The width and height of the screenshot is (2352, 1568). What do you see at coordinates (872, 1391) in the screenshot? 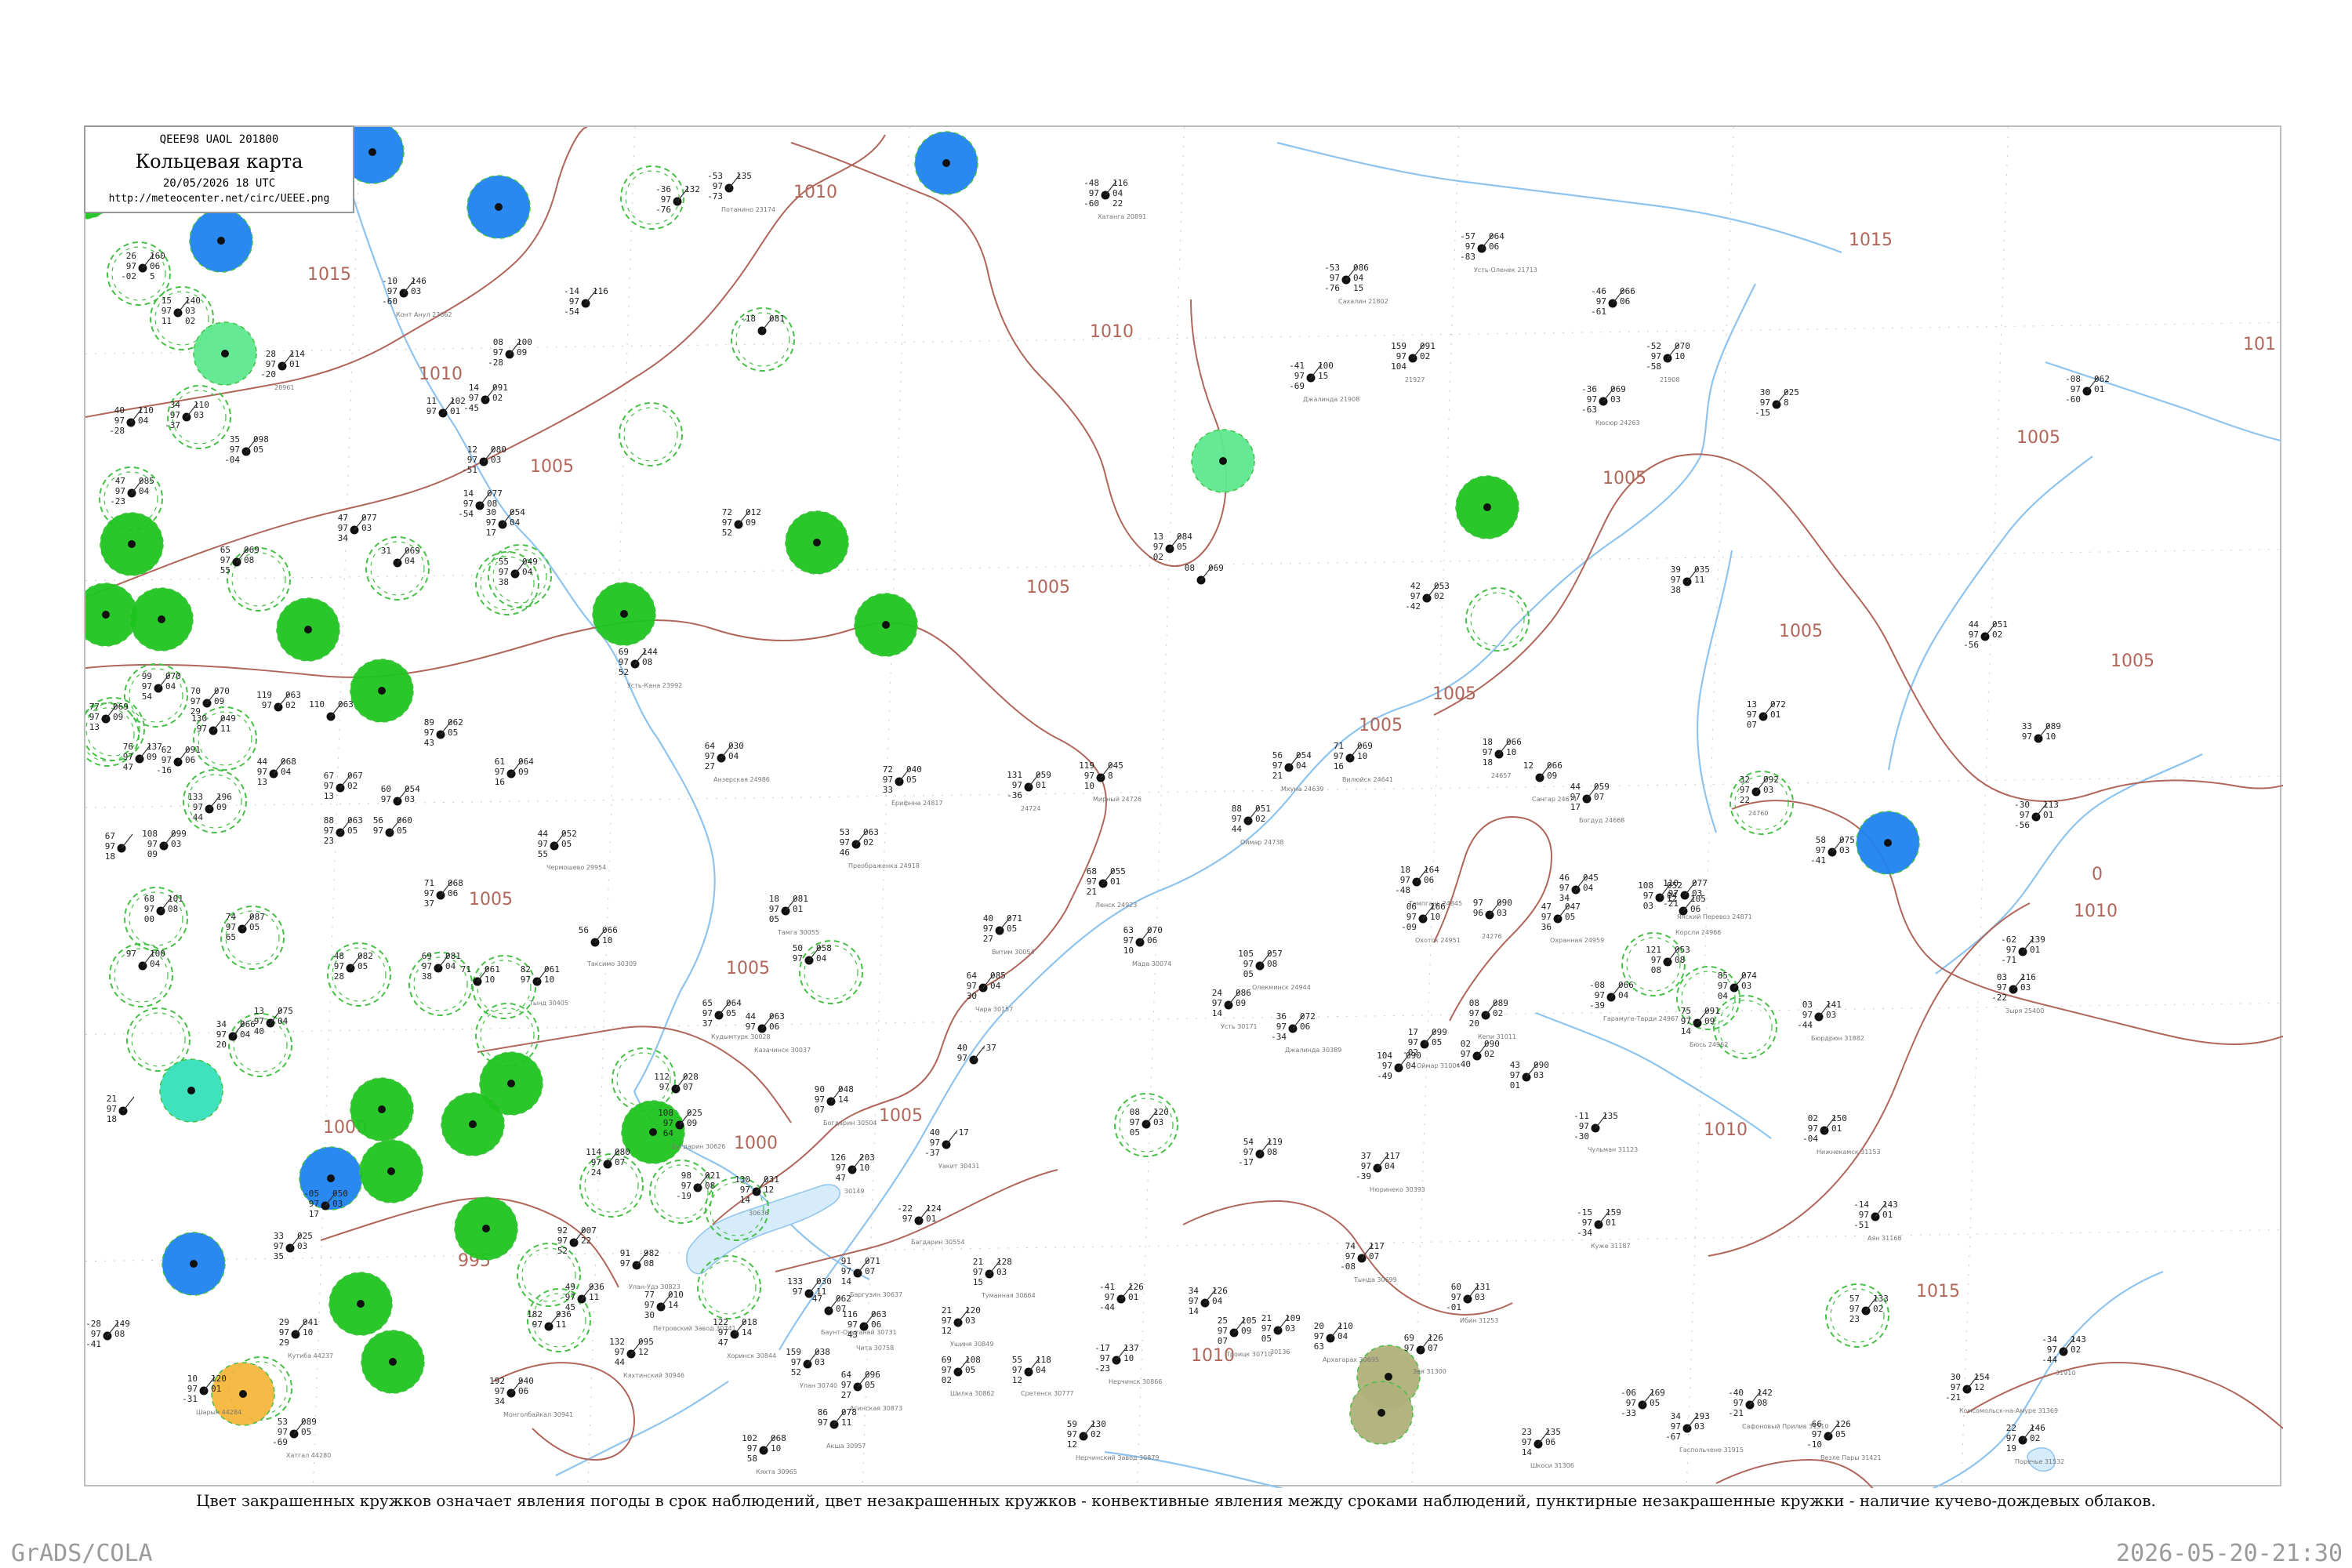
I see `station-plot: 649727 09605 Агинская 30873` at bounding box center [872, 1391].